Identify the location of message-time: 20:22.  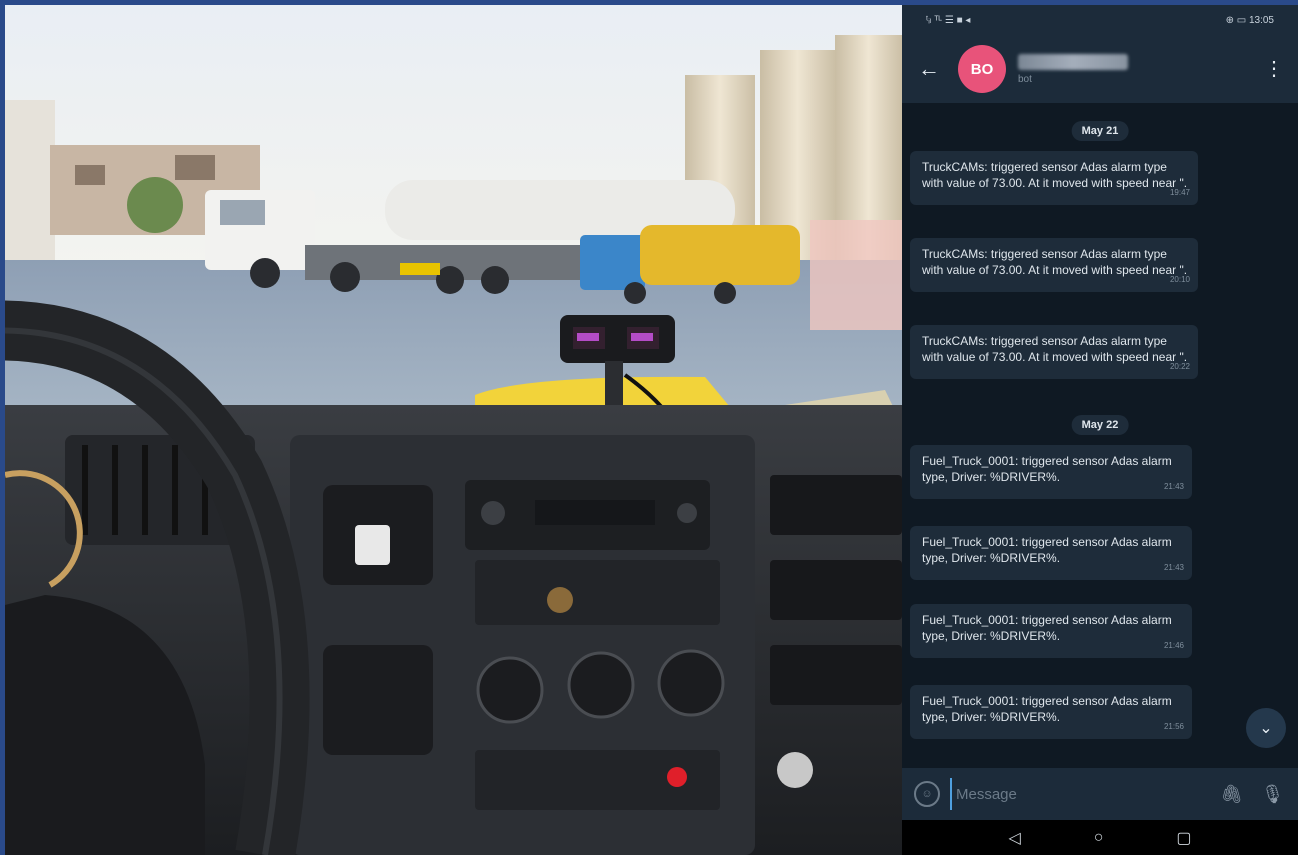
(1179, 366).